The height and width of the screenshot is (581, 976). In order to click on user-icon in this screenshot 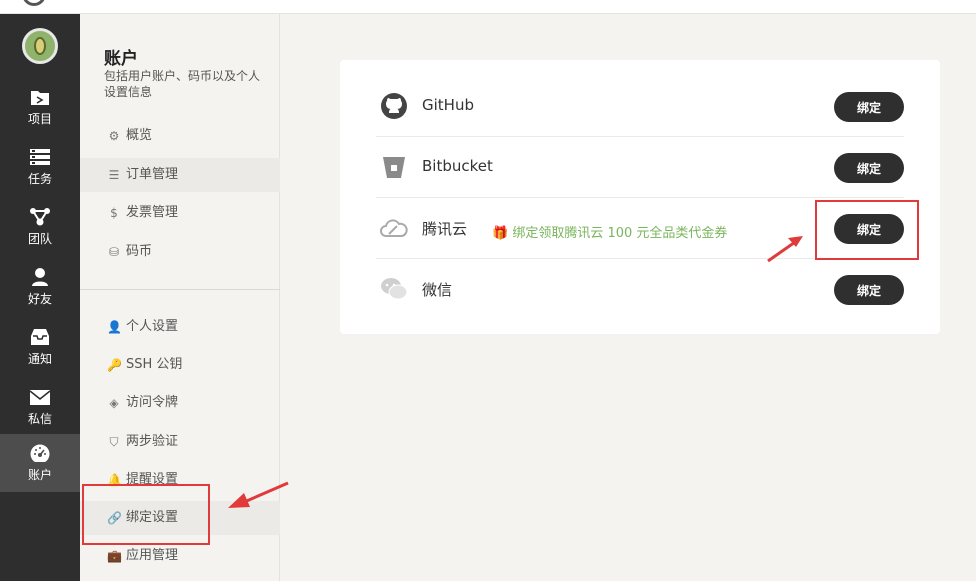, I will do `click(40, 277)`.